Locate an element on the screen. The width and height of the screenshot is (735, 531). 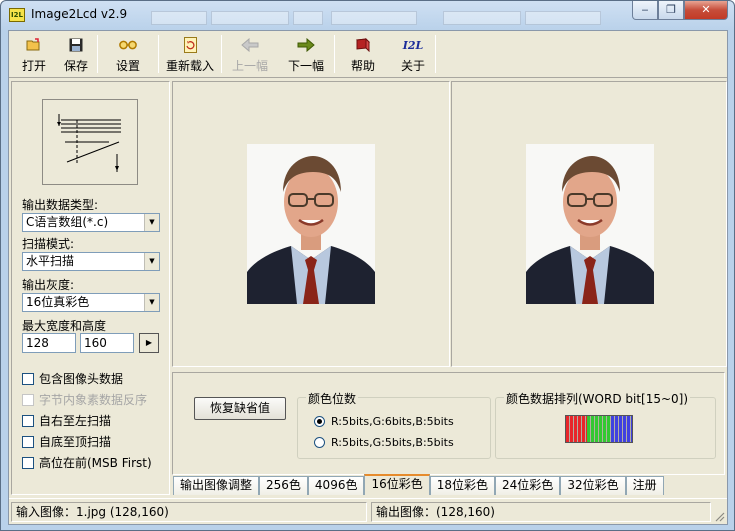
reload-button: 重新载入 is located at coordinates (190, 53).